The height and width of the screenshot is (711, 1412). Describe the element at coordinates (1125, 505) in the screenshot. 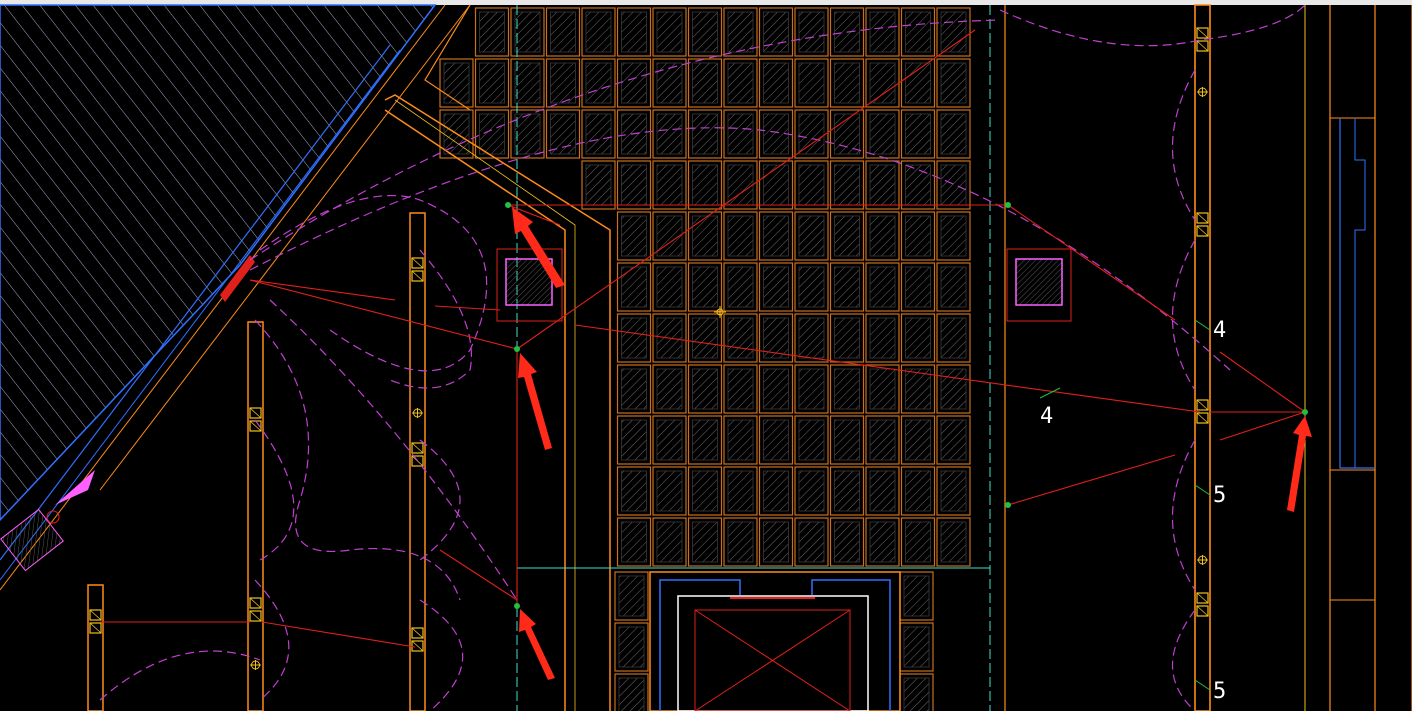

I see `leader-ticks` at that location.